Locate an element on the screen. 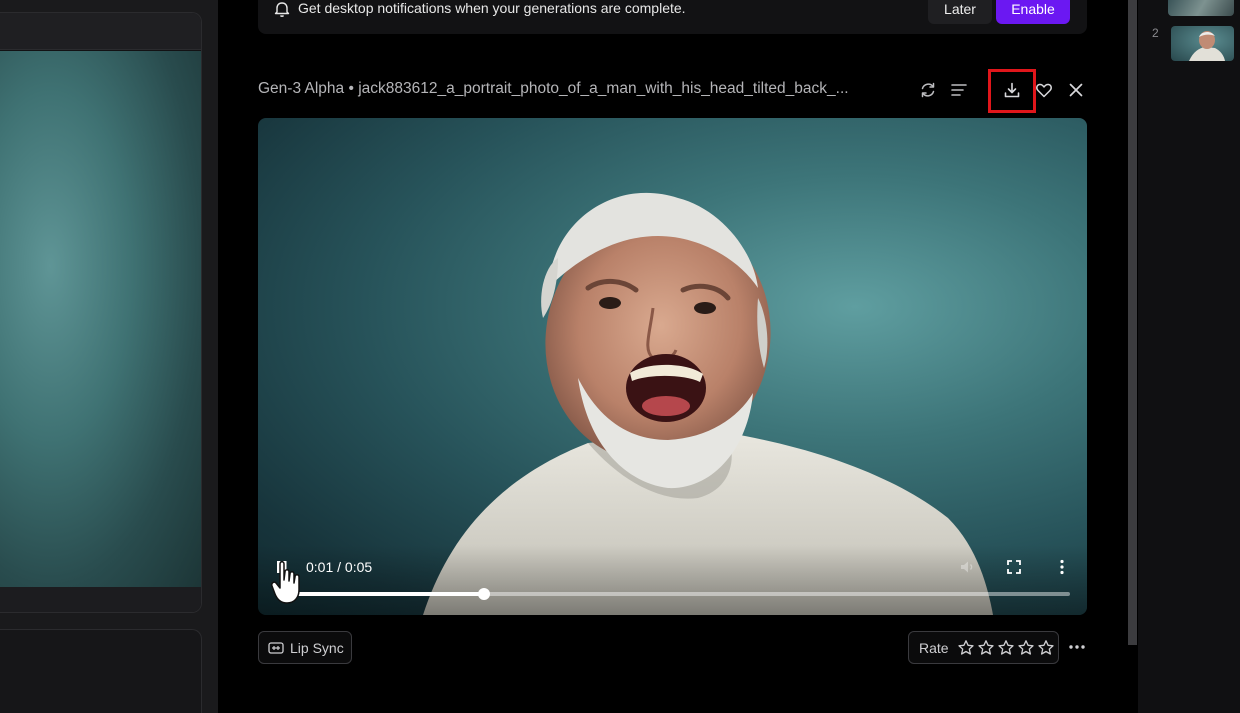  later-button: Later is located at coordinates (960, 12).